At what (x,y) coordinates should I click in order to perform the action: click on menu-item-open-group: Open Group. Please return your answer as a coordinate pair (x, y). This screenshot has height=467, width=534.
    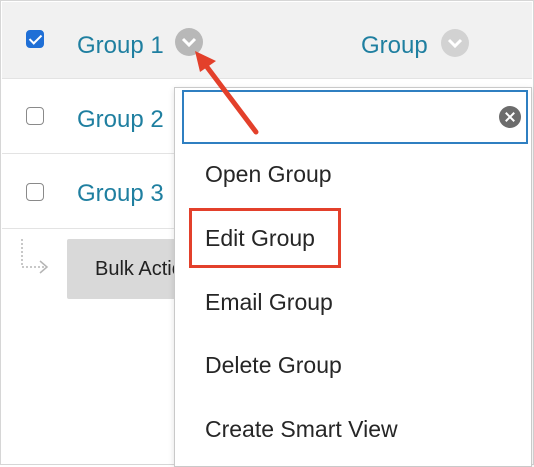
    Looking at the image, I should click on (268, 174).